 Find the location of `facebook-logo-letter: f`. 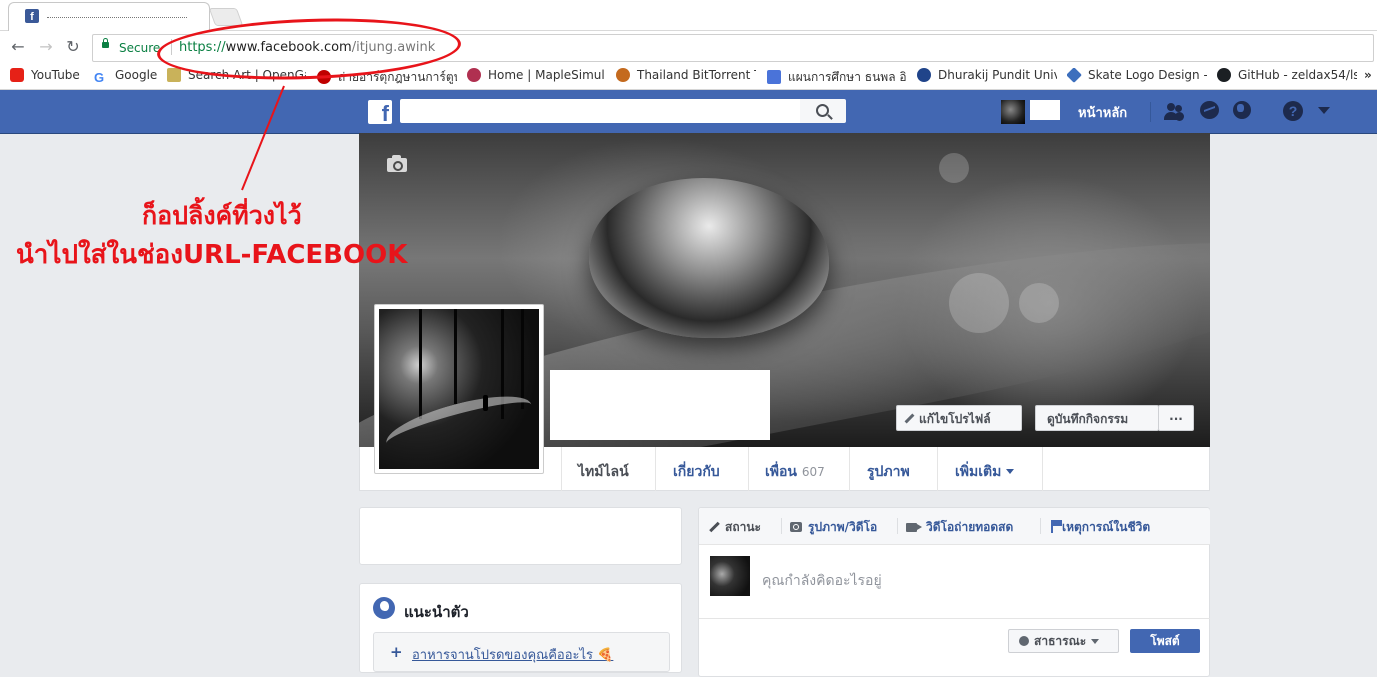

facebook-logo-letter: f is located at coordinates (385, 112).